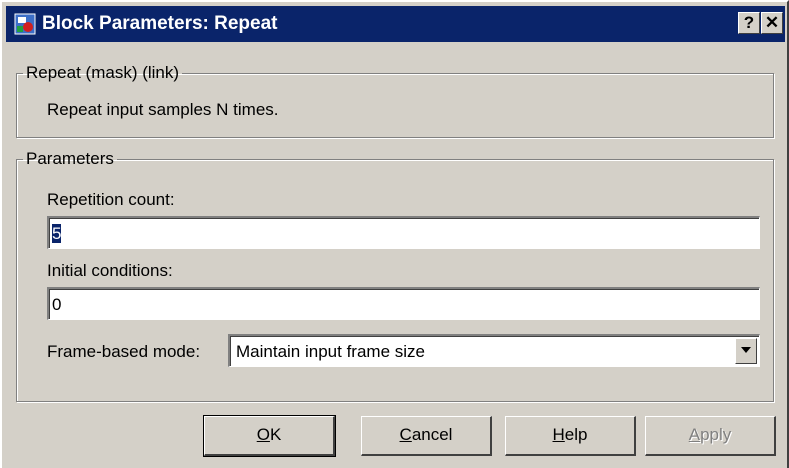  I want to click on parameters-legend: Parameters, so click(70, 158).